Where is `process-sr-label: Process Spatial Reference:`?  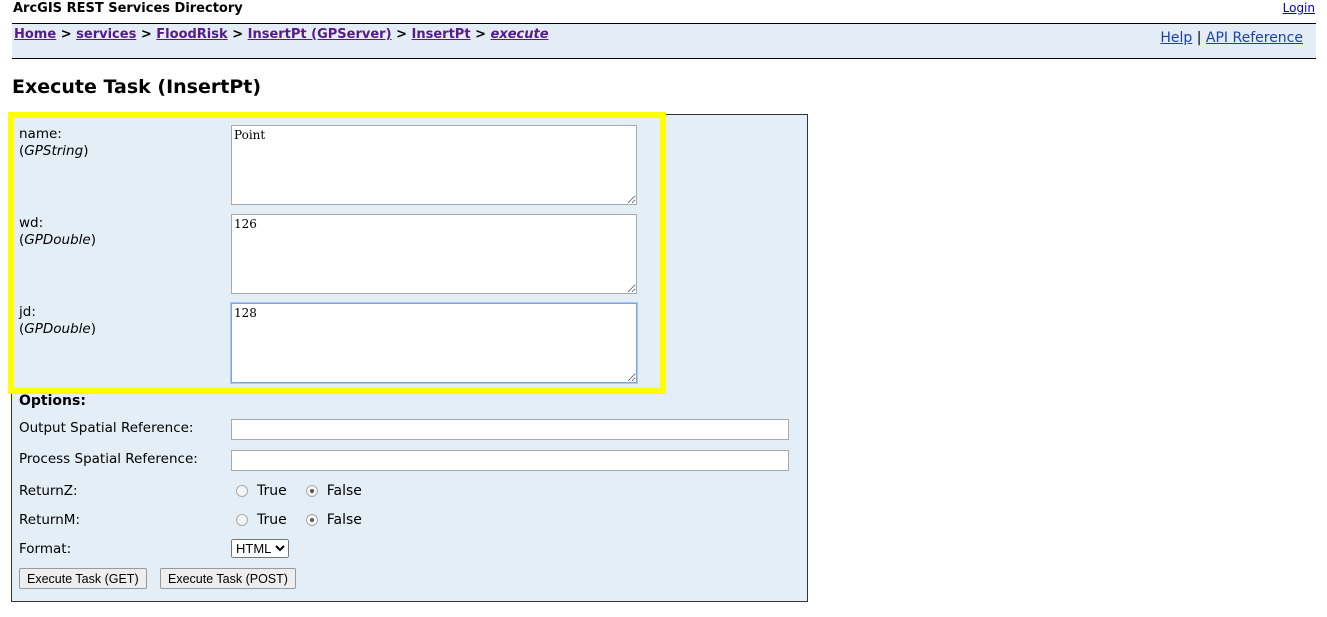
process-sr-label: Process Spatial Reference: is located at coordinates (108, 459).